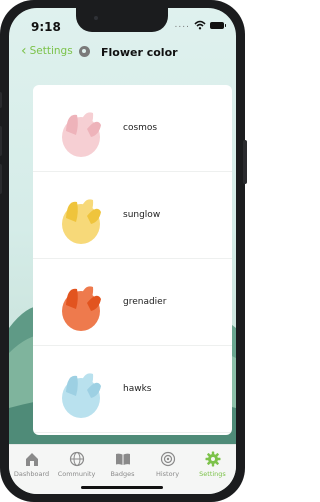  I want to click on tab-history: History, so click(167, 464).